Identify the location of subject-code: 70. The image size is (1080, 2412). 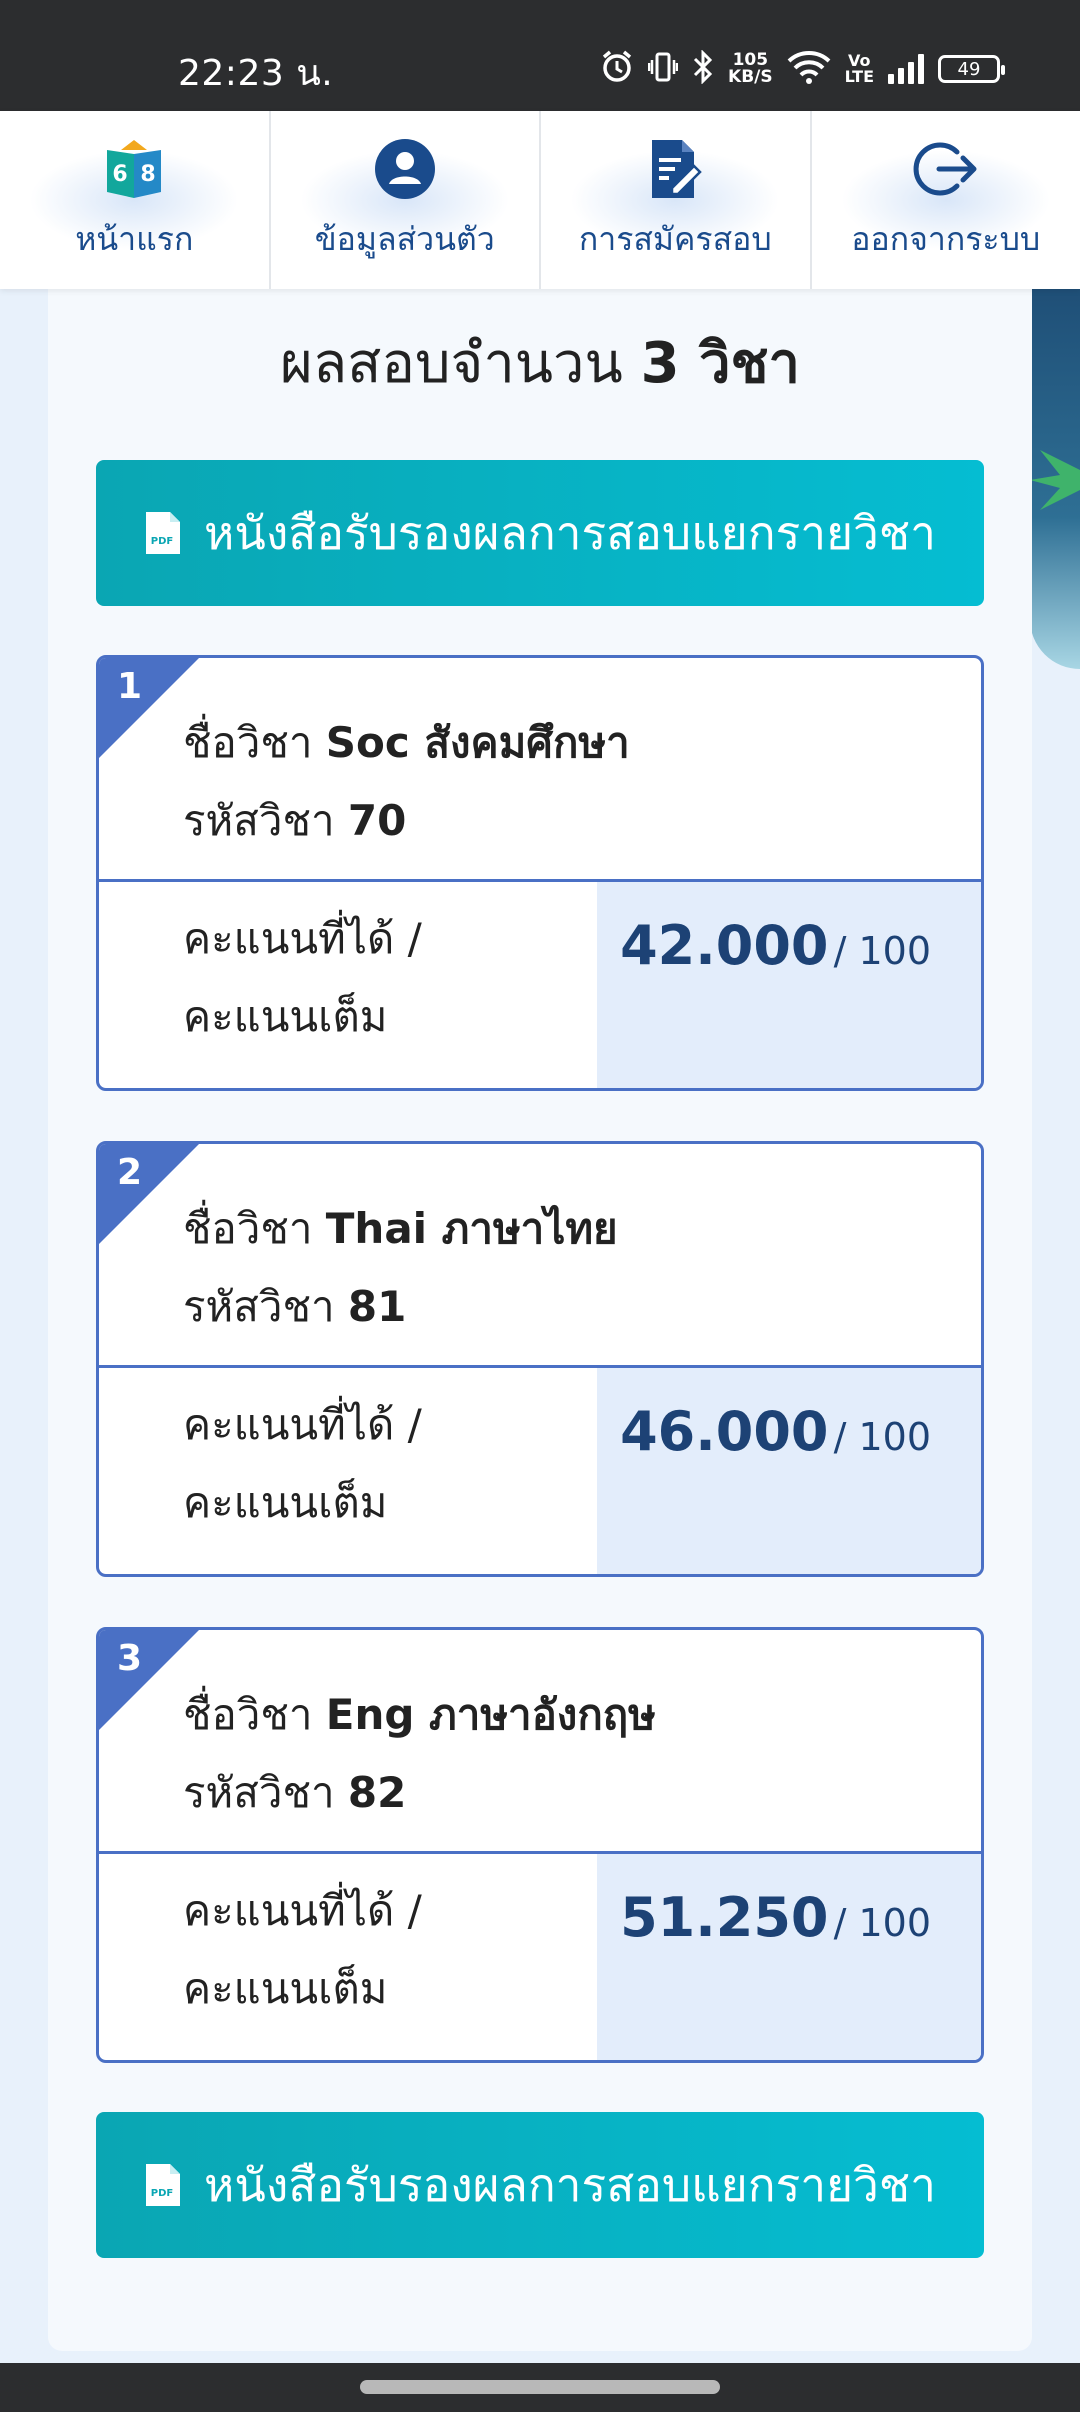
(377, 820).